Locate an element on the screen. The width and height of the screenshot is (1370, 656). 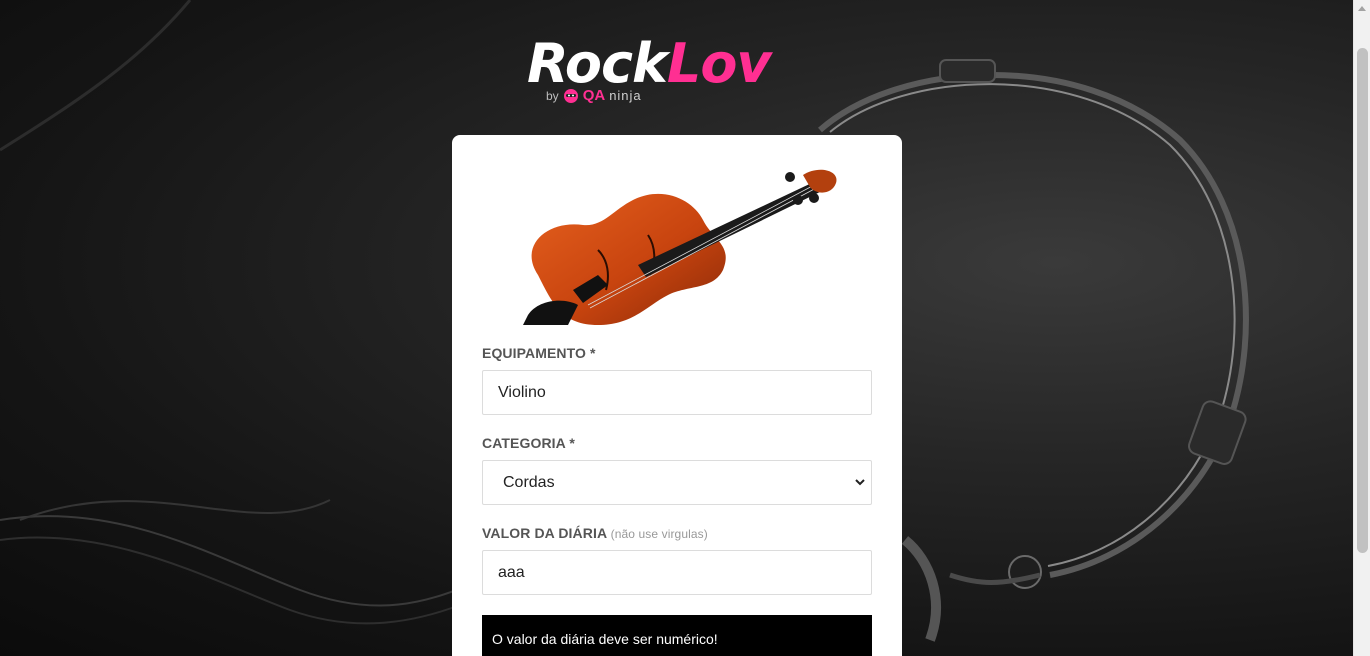
logo-by-text: by is located at coordinates (552, 95).